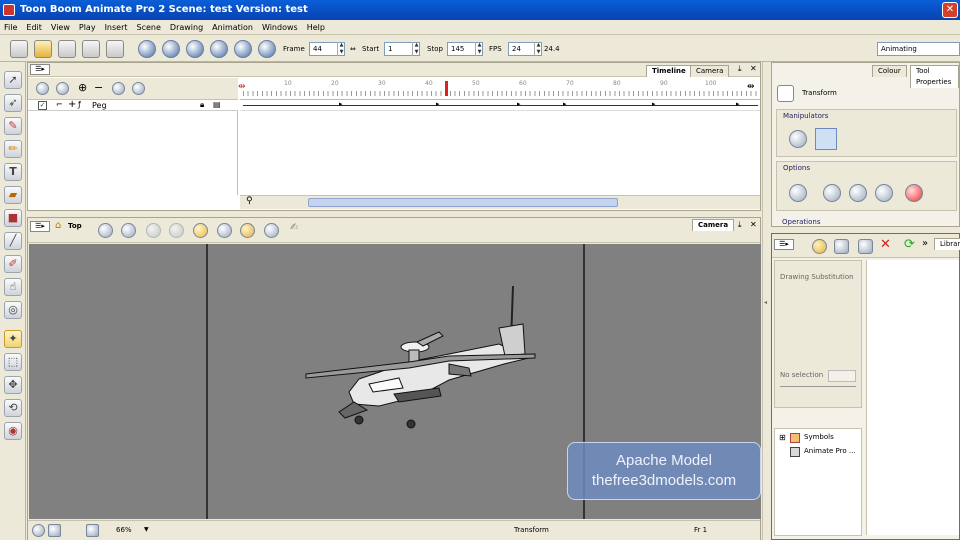 This screenshot has width=960, height=540. I want to click on tab-camera: Camera, so click(710, 71).